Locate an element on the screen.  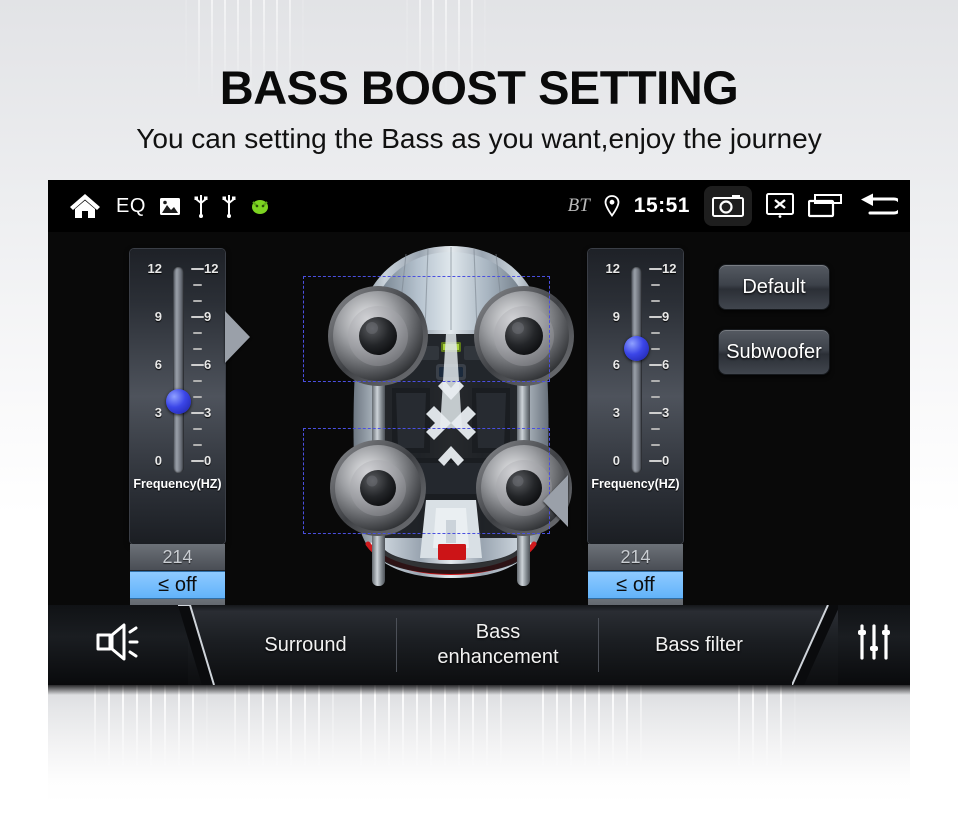
camera-icon is located at coordinates (728, 206).